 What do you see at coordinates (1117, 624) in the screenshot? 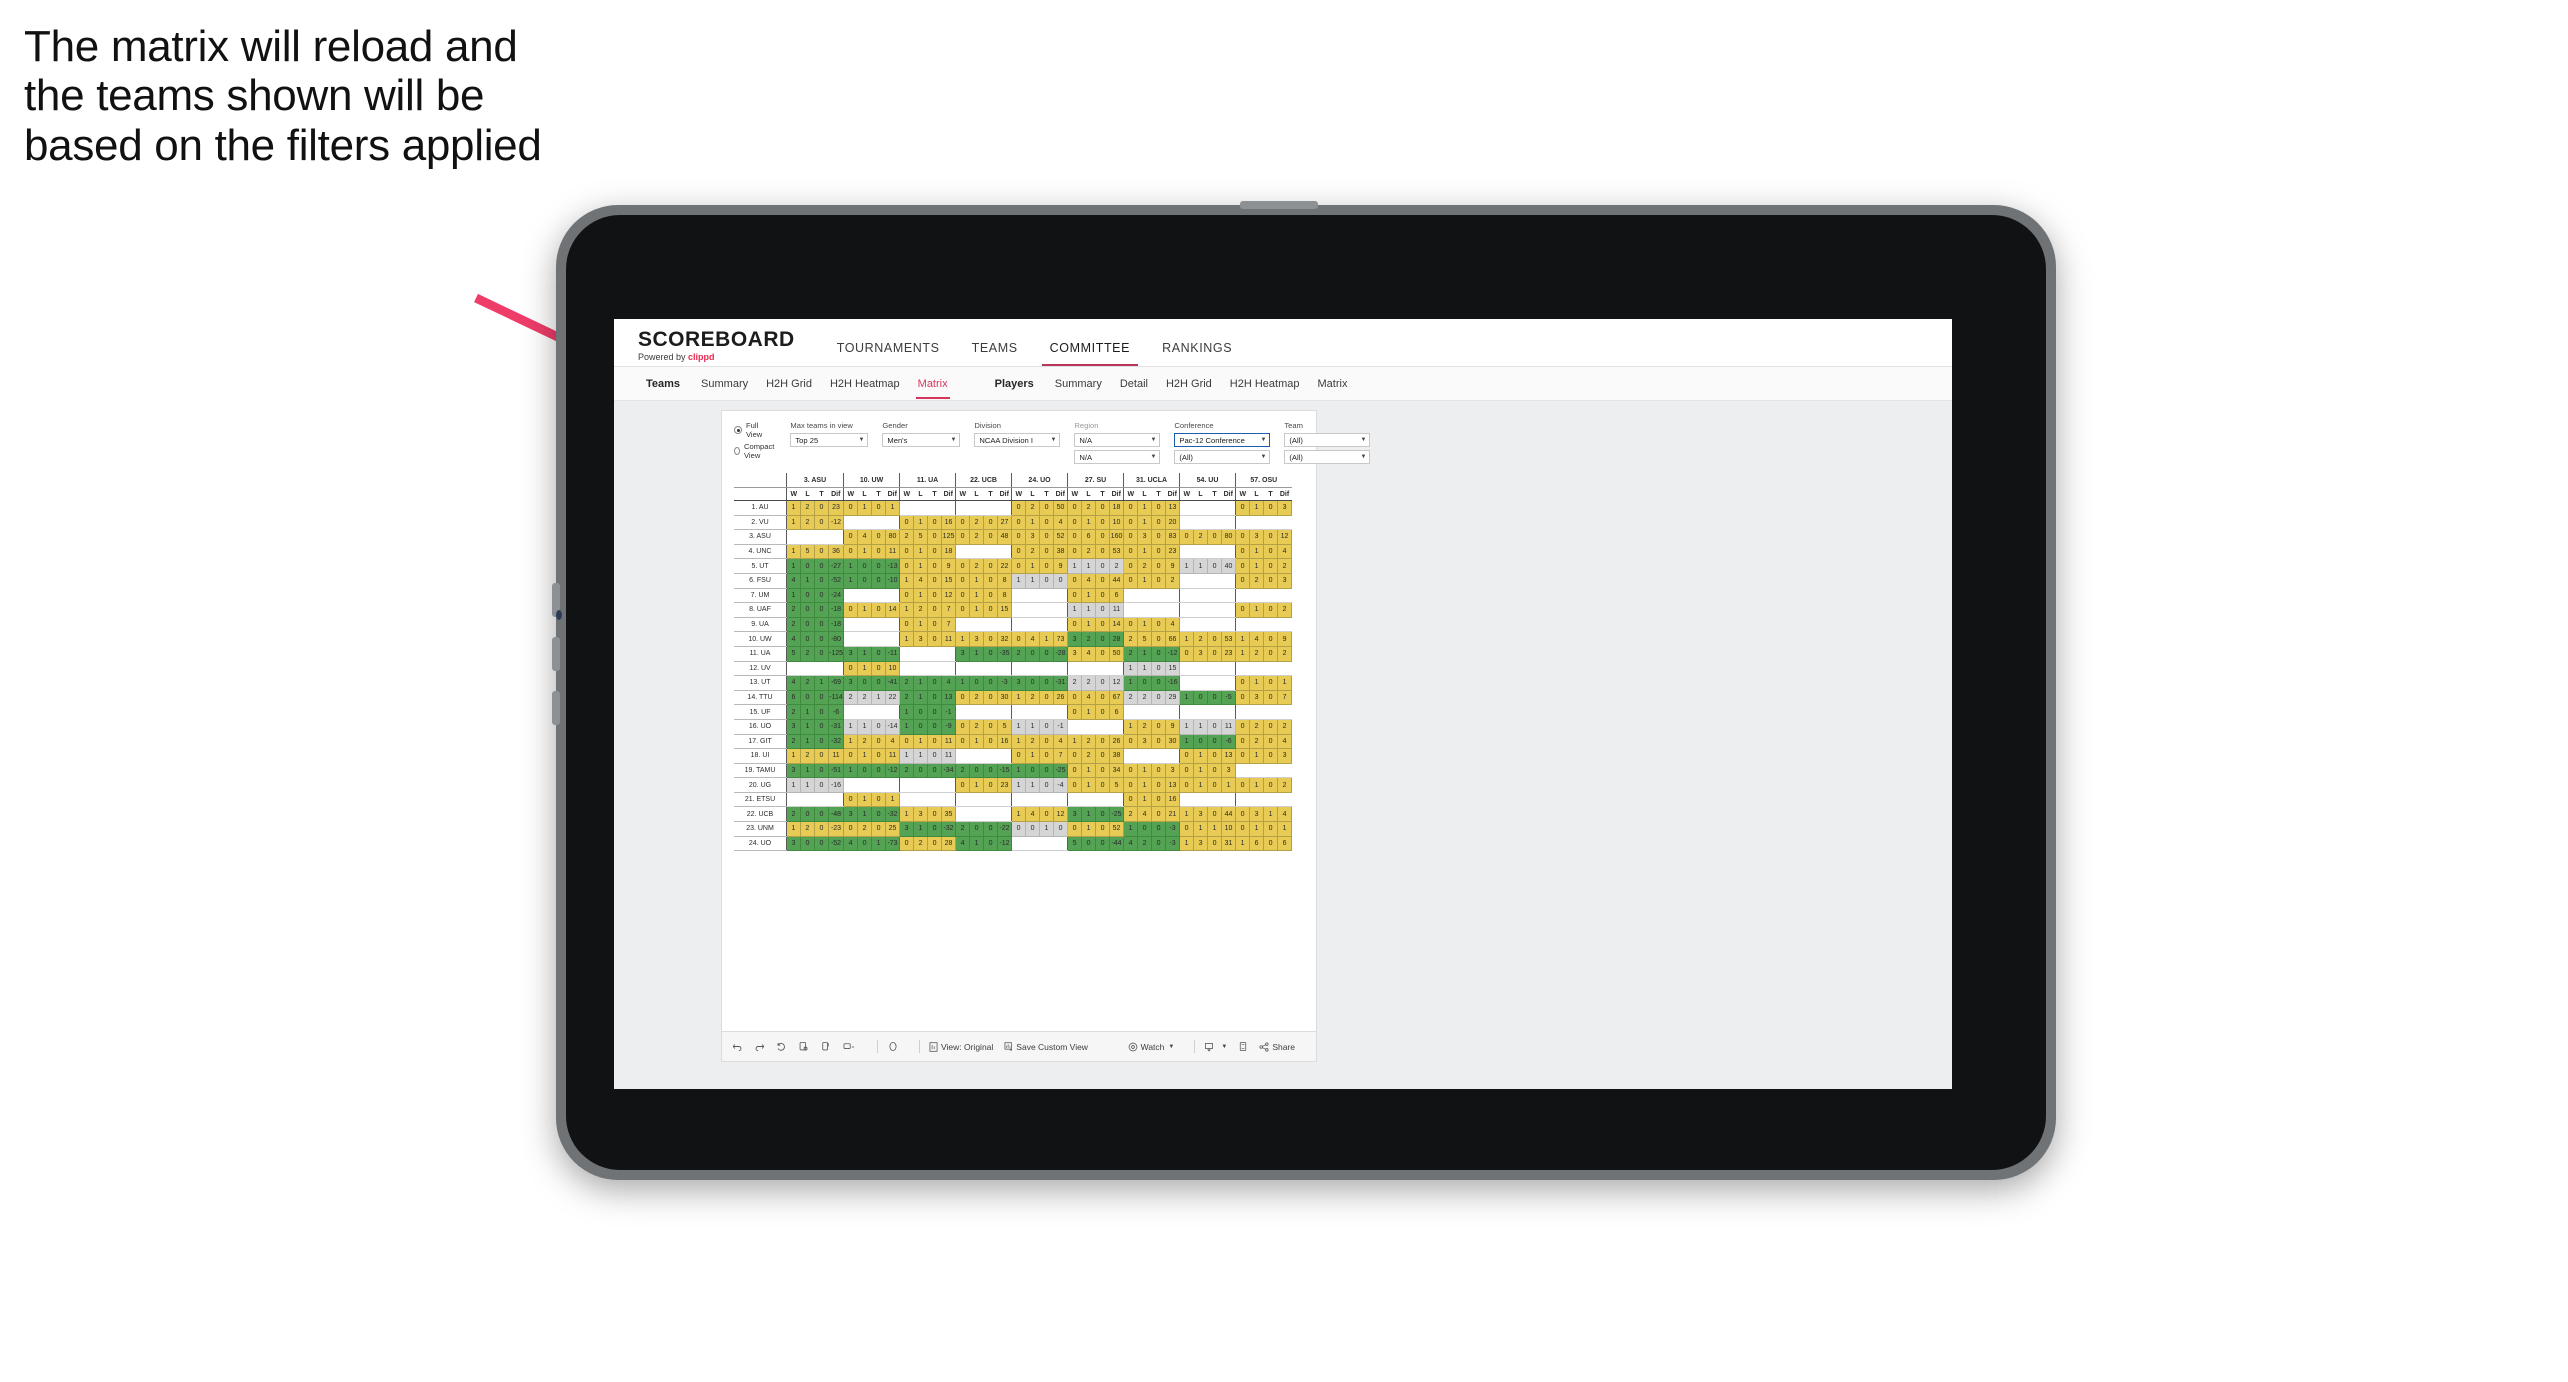
I see `matrix-cell: 14` at bounding box center [1117, 624].